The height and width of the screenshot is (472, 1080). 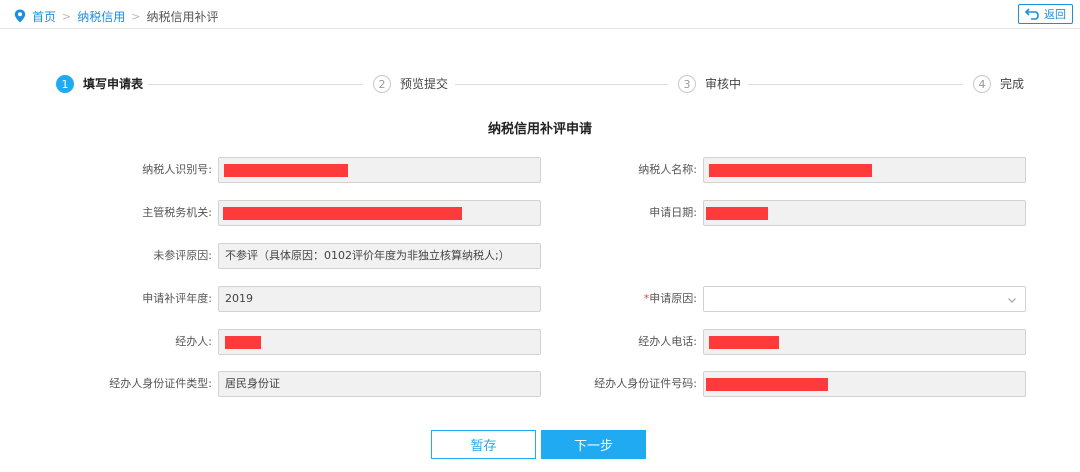 What do you see at coordinates (113, 84) in the screenshot?
I see `step-1-label: 填写申请表` at bounding box center [113, 84].